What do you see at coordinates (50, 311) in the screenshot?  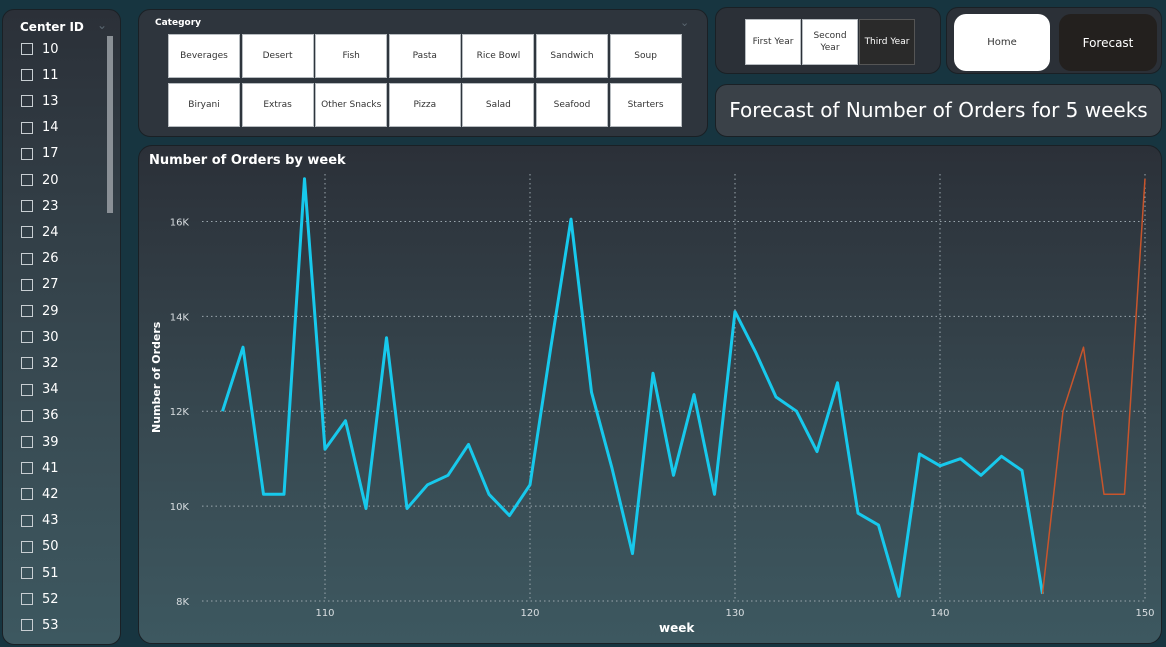 I see `center-id-label: 29` at bounding box center [50, 311].